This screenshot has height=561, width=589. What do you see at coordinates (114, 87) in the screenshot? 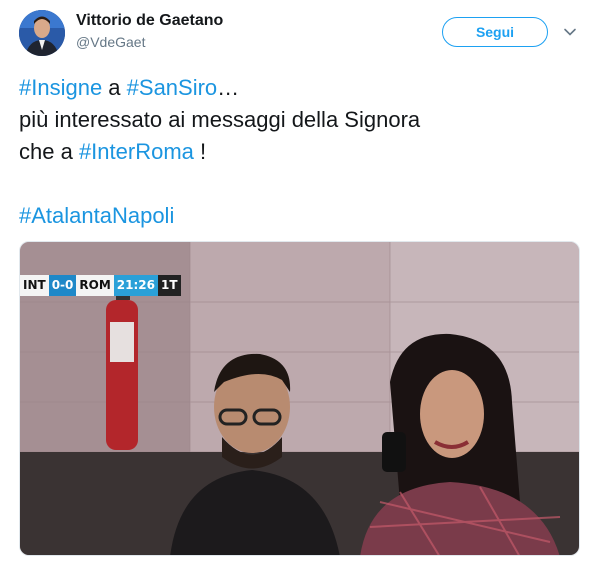
I see `tweet-text-fragment: a` at bounding box center [114, 87].